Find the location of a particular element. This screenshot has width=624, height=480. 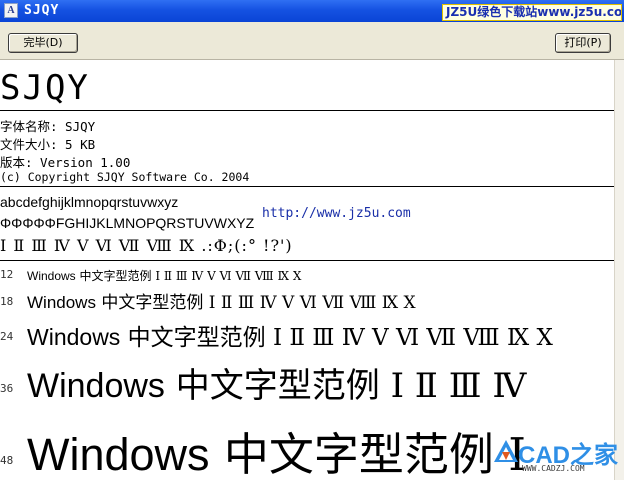

sample-text-24: Windows 中文字型范例 Ⅰ Ⅱ Ⅲ Ⅳ Ⅴ Ⅵ Ⅶ Ⅷ Ⅸ Ⅹ is located at coordinates (290, 335).